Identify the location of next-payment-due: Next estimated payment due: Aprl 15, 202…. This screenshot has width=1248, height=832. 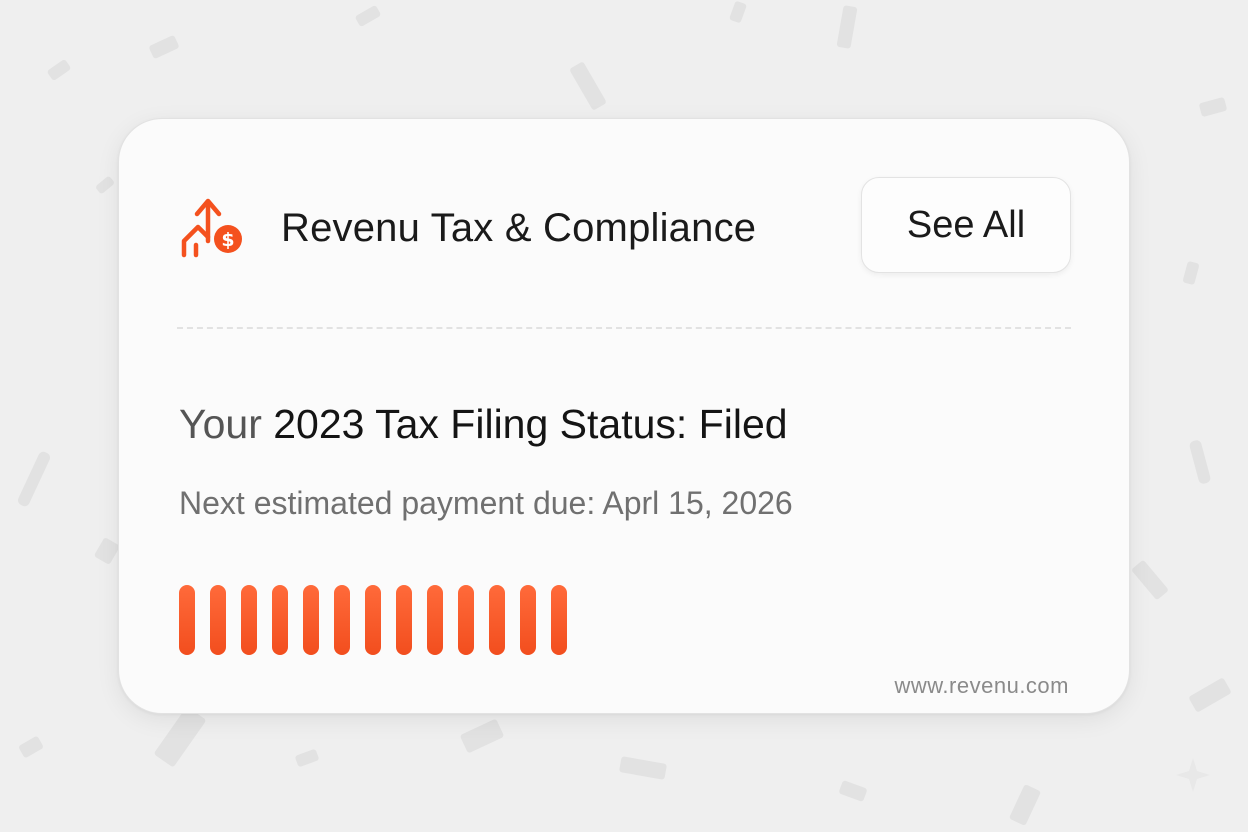
(486, 503).